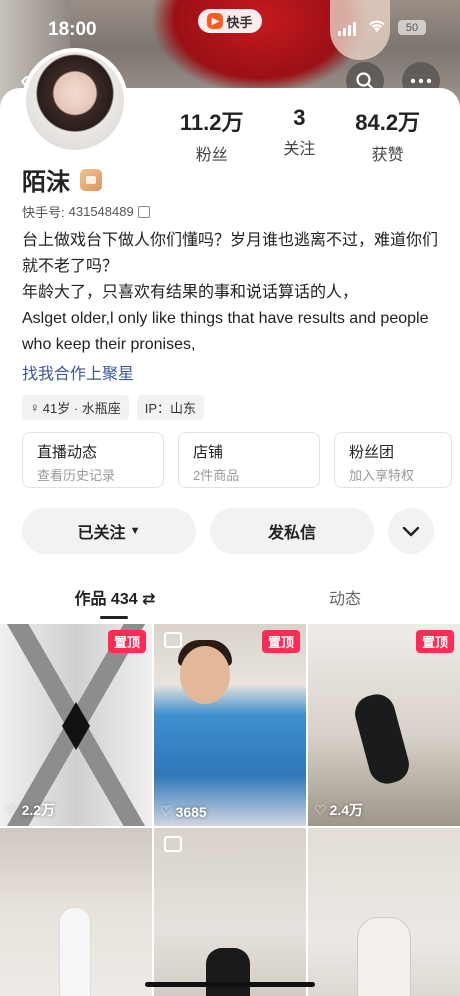 This screenshot has width=460, height=996. I want to click on kuaishou-logo-icon: ▶, so click(215, 21).